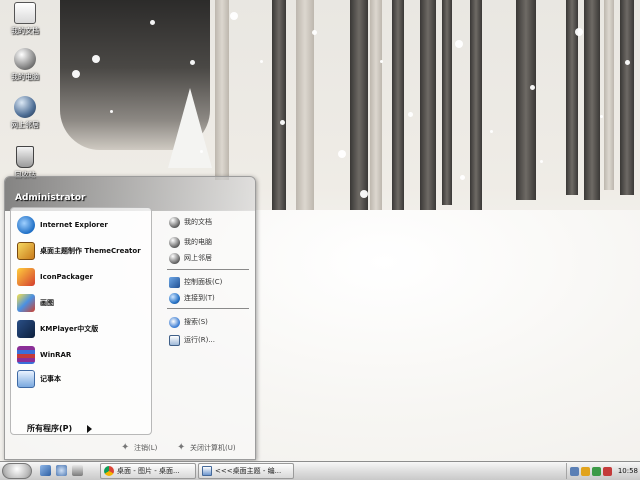 The width and height of the screenshot is (640, 480). I want to click on key-icon: ✦, so click(125, 447).